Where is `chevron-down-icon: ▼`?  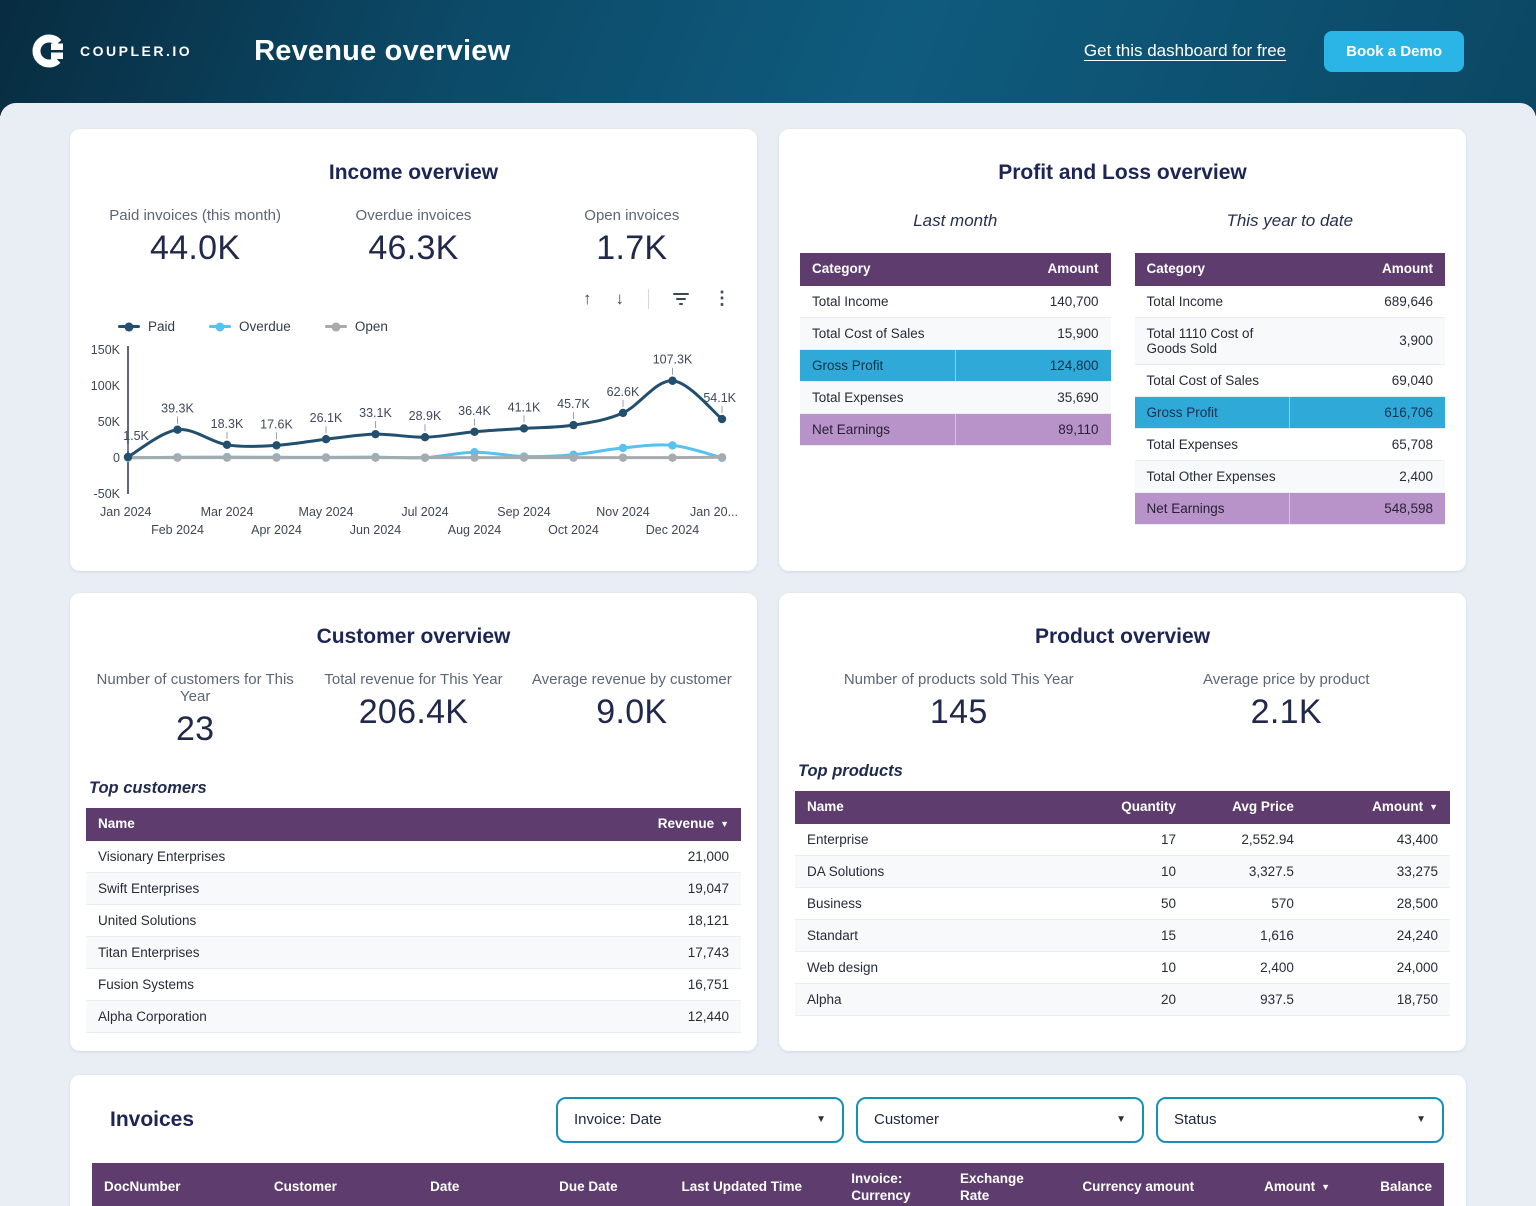
chevron-down-icon: ▼ is located at coordinates (1121, 1120).